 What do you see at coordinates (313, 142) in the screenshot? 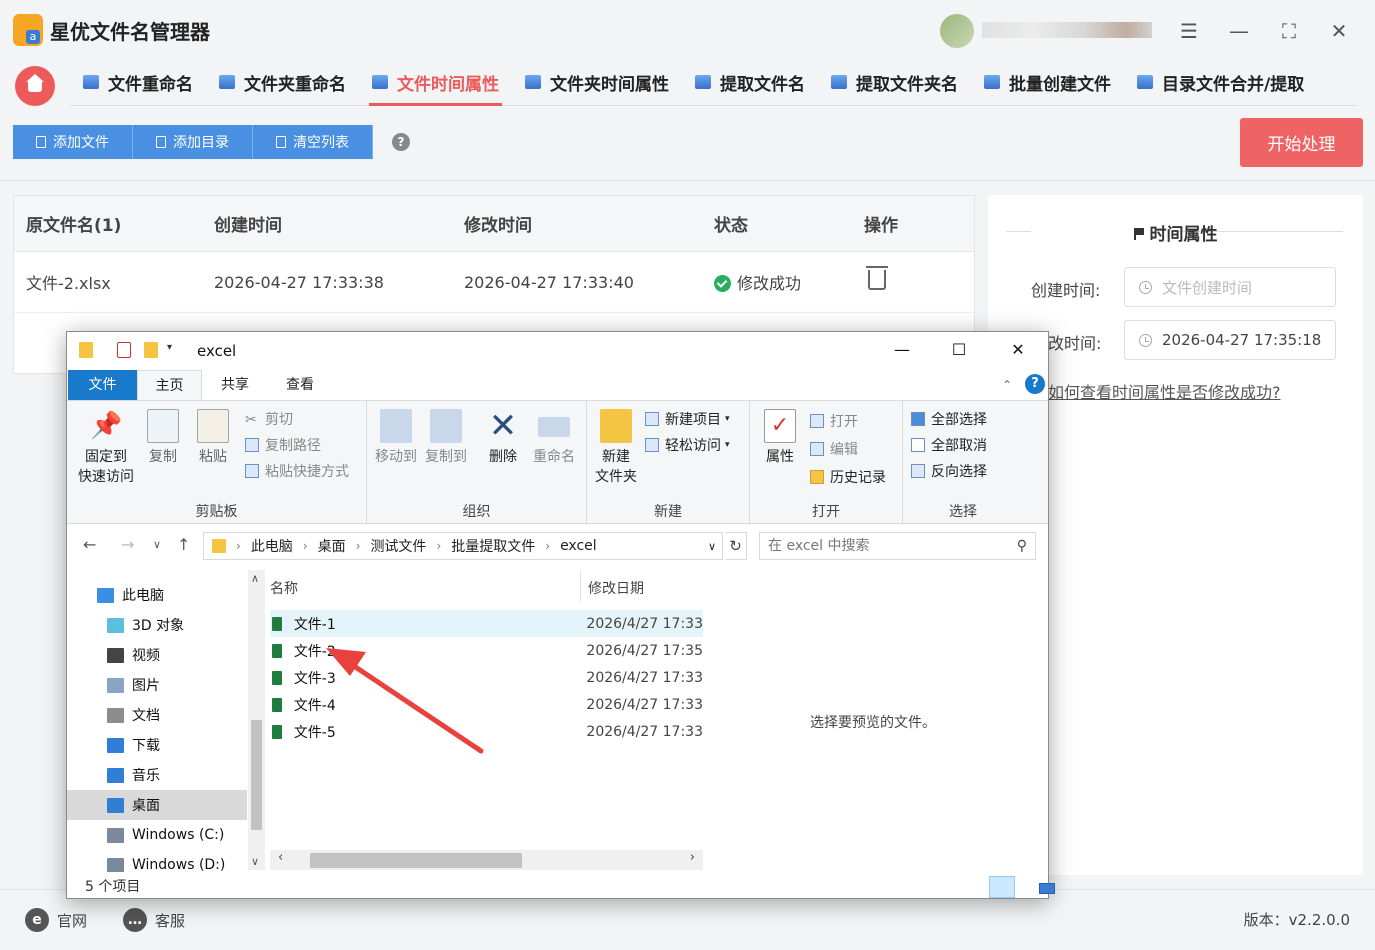
I see `clear-list-button: 清空列表` at bounding box center [313, 142].